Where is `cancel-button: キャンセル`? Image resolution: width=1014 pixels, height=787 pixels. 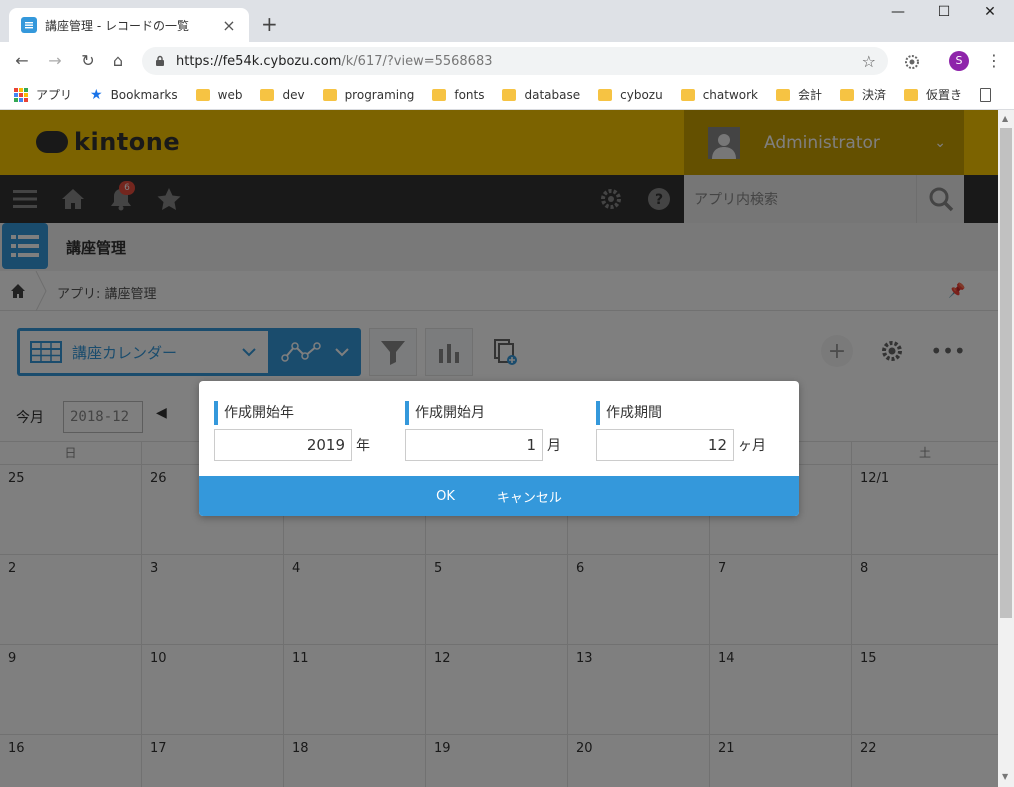
cancel-button: キャンセル is located at coordinates (529, 496).